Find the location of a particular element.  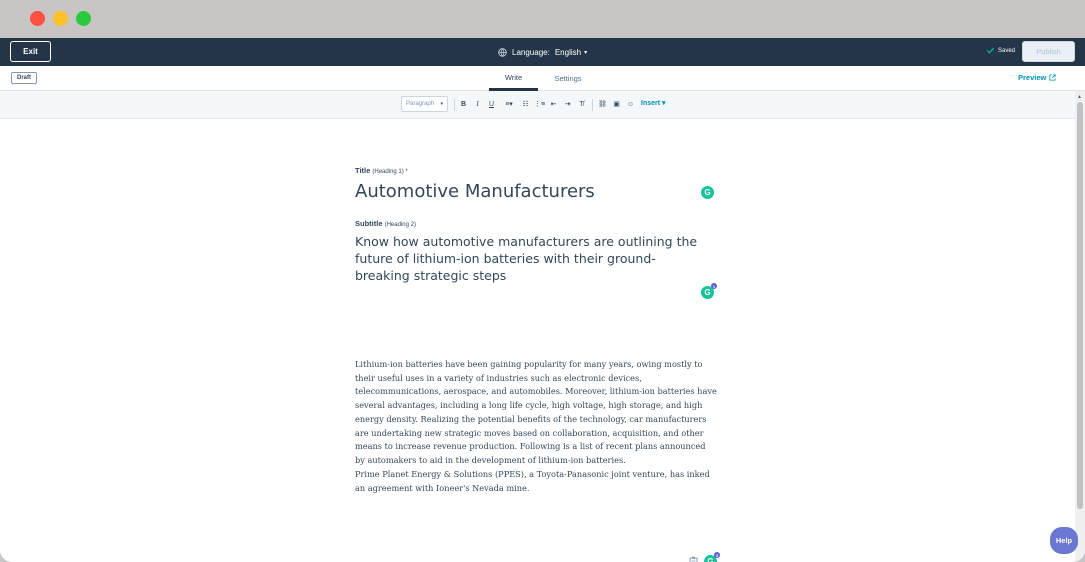

external-link-icon is located at coordinates (1052, 77).